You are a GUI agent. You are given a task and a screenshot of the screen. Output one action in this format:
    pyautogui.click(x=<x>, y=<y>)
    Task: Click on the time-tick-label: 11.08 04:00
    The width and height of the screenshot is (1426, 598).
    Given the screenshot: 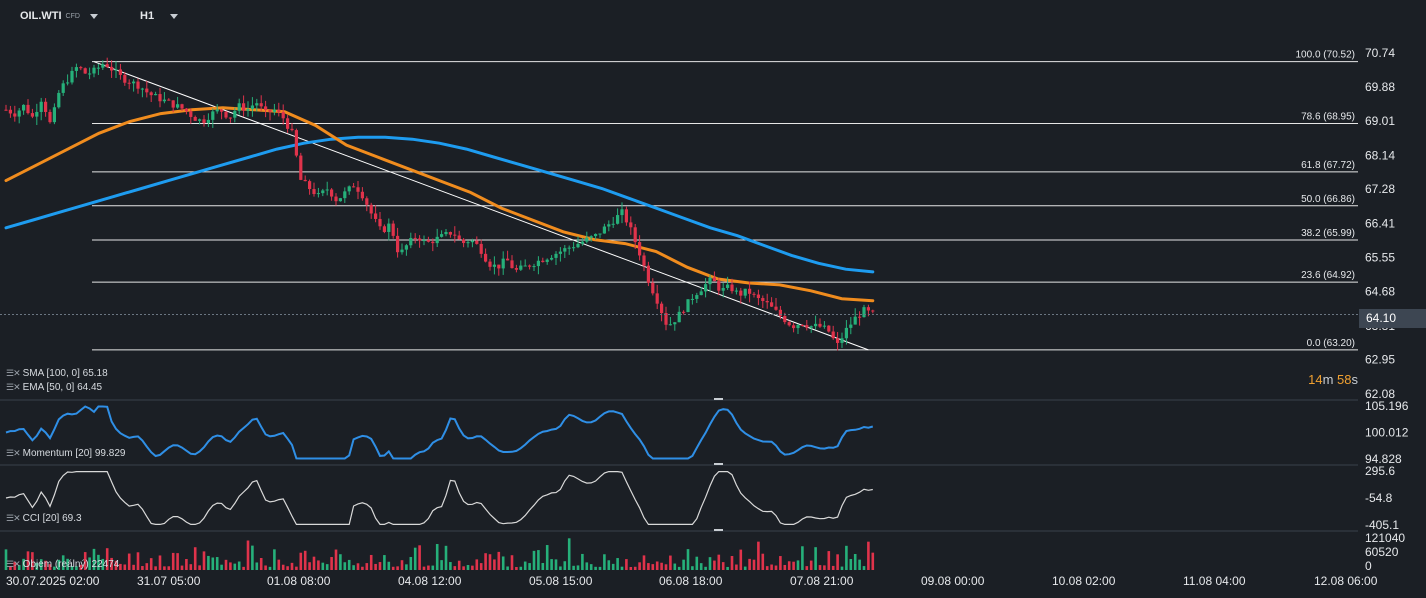 What is the action you would take?
    pyautogui.click(x=1214, y=581)
    